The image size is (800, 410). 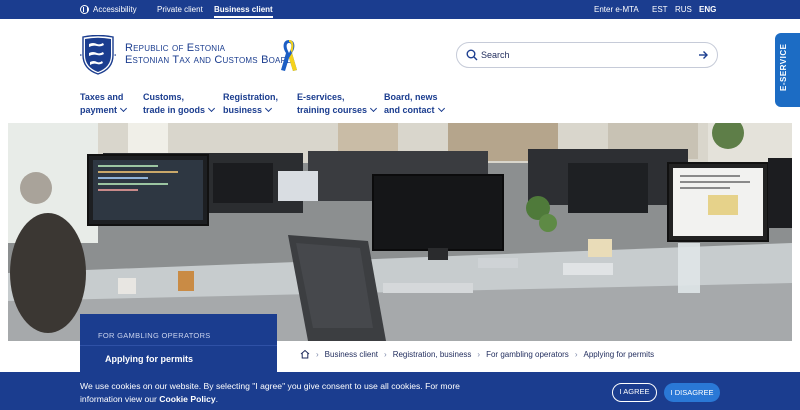 I want to click on ukraine-ribbon-icon, so click(x=289, y=55).